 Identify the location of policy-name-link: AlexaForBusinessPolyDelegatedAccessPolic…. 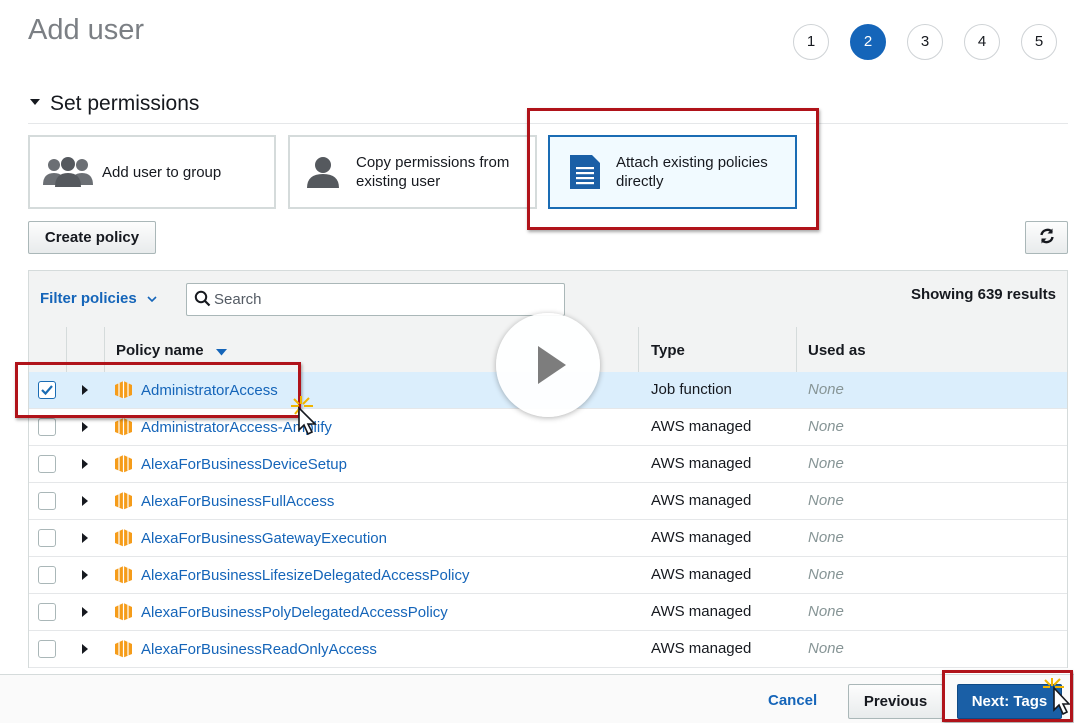
(294, 612).